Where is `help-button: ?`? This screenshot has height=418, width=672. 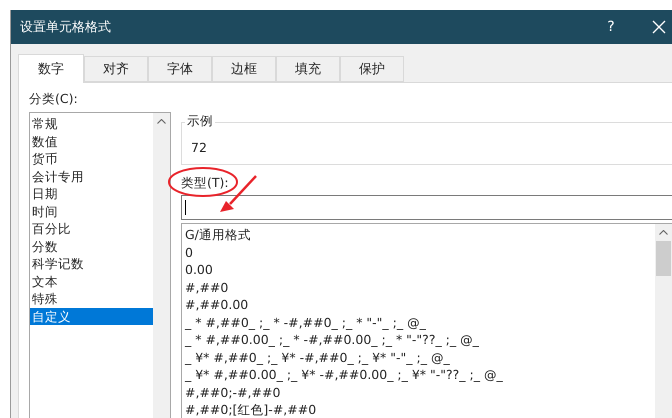
help-button: ? is located at coordinates (611, 27).